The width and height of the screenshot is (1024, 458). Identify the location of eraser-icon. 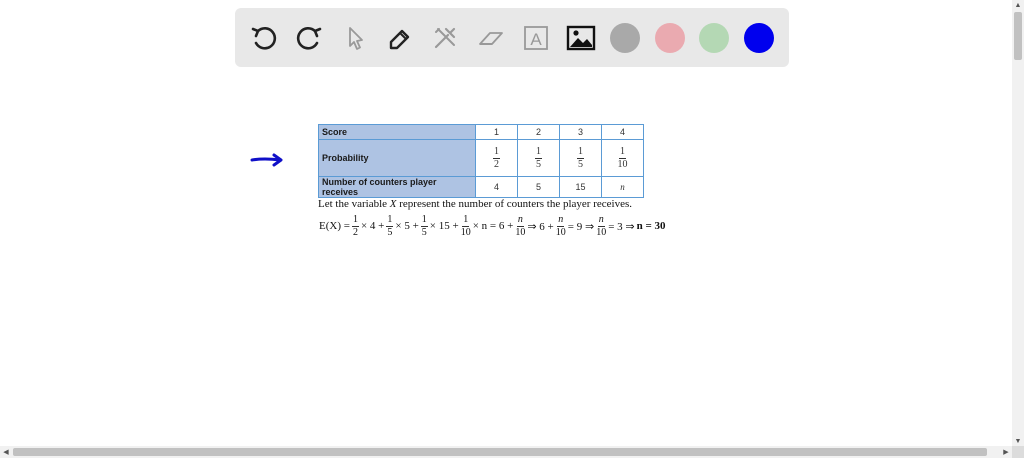
(491, 38).